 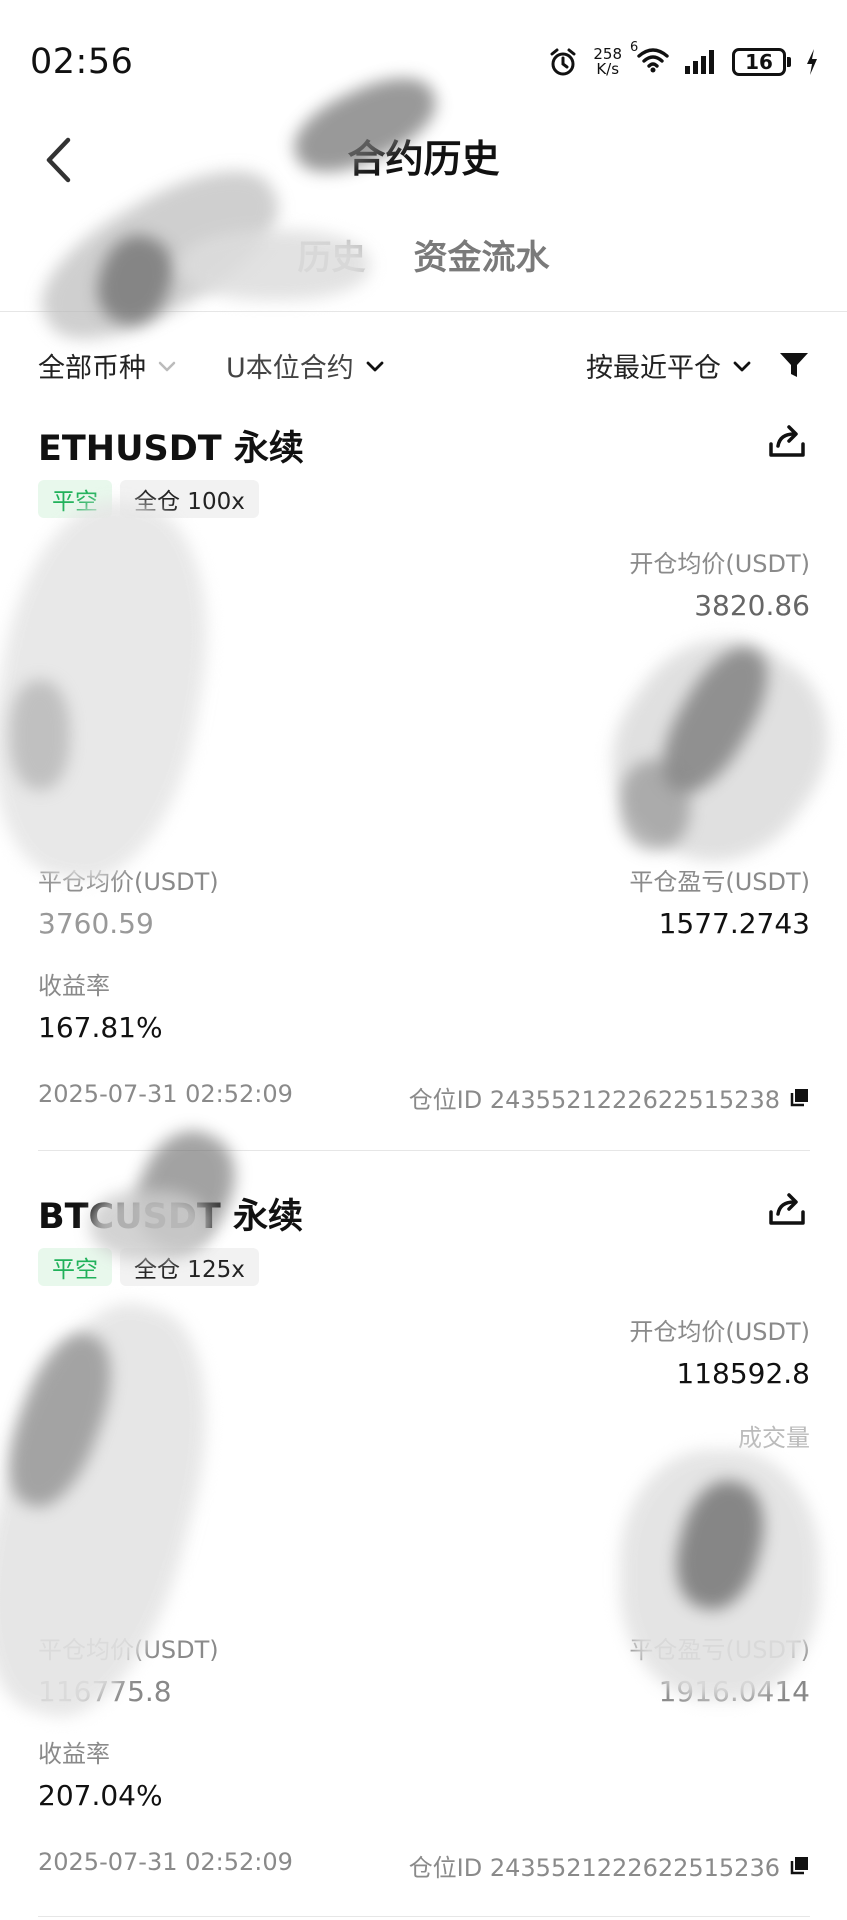 I want to click on tab-fund-flow: 资金流水, so click(x=482, y=269).